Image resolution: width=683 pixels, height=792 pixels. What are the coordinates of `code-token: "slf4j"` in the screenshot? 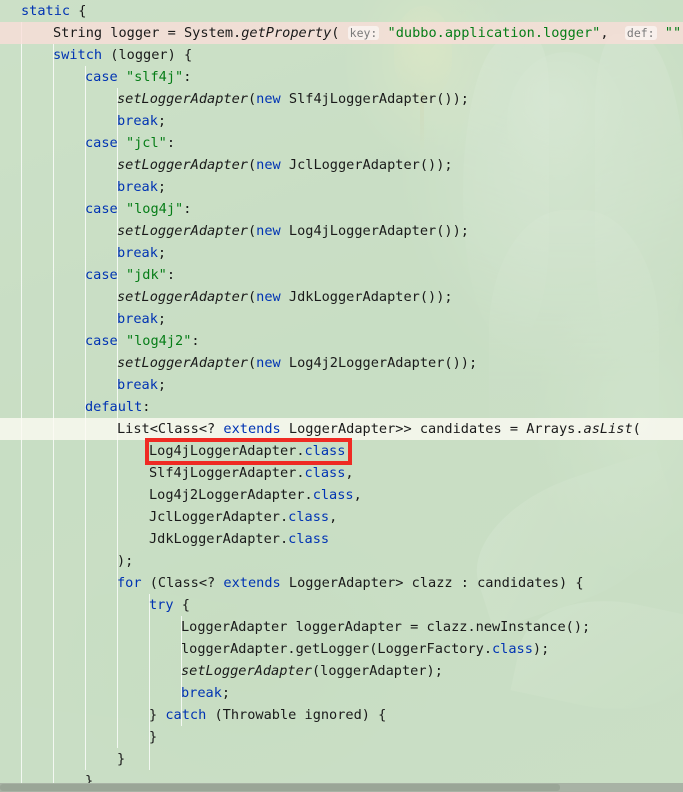 It's located at (154, 77).